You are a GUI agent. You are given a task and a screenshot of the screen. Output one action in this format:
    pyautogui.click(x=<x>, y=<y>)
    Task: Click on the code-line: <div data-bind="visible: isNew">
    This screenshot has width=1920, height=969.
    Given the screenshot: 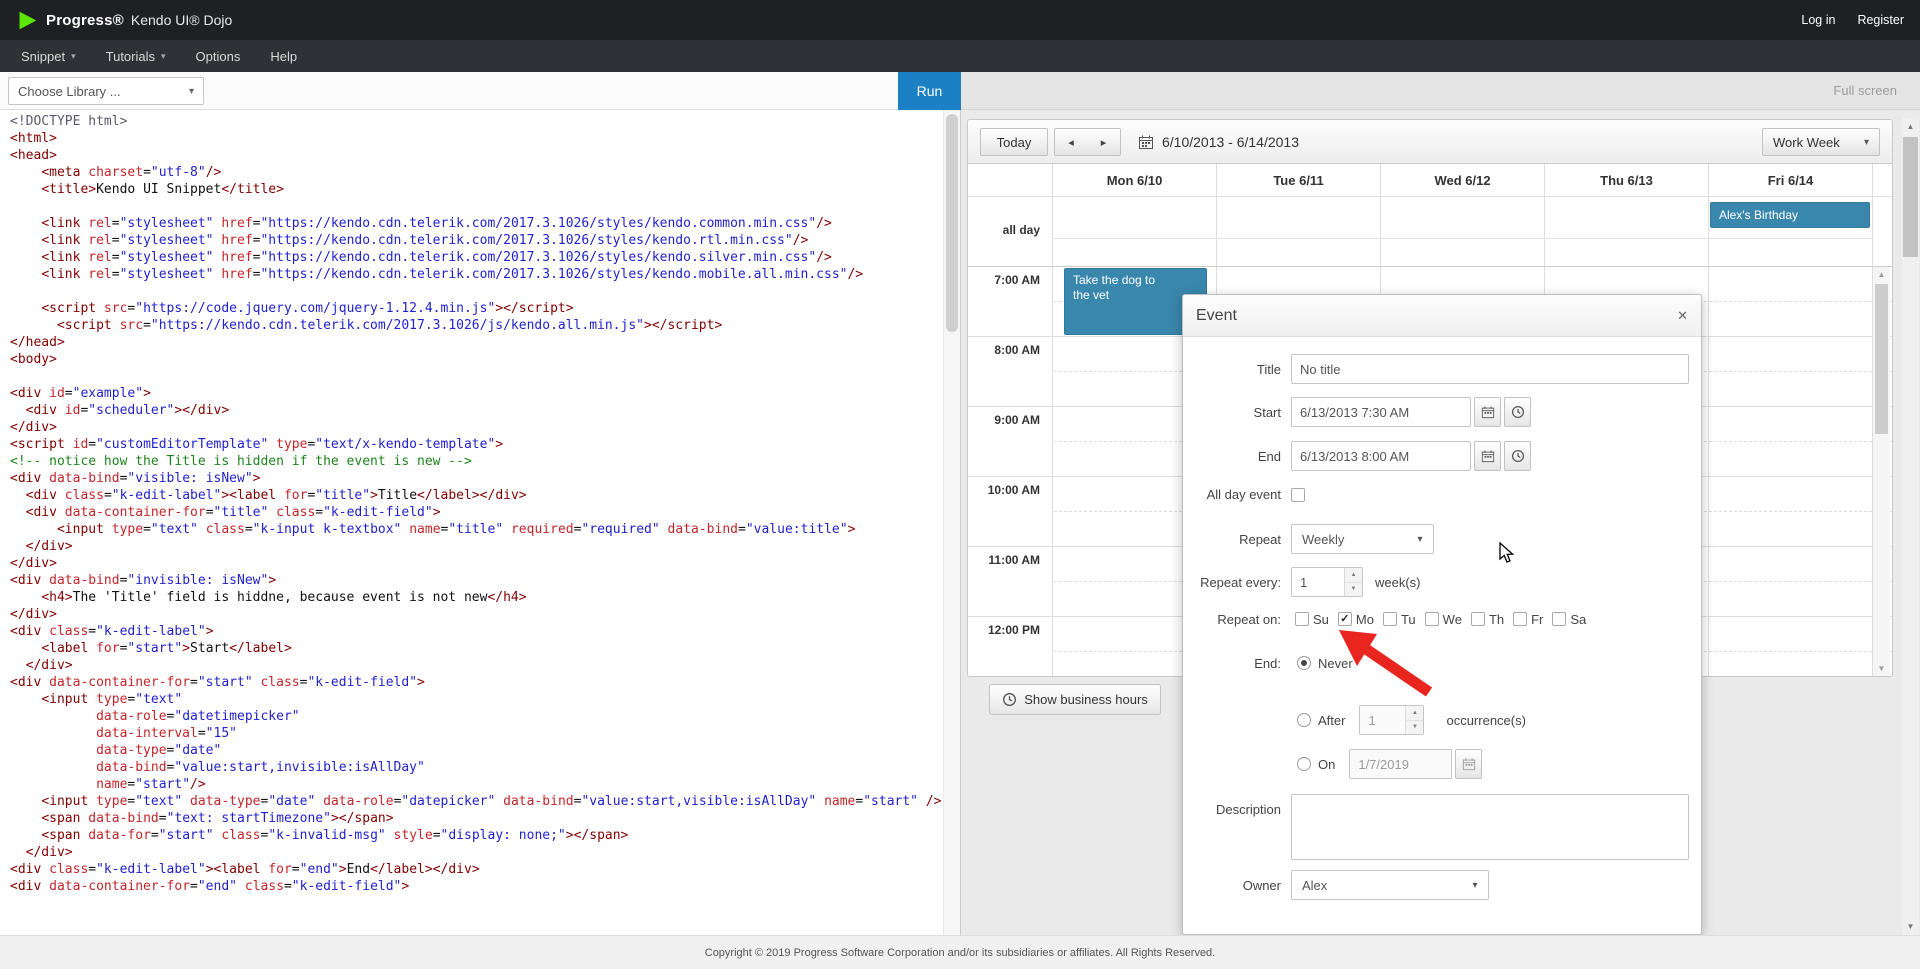 What is the action you would take?
    pyautogui.click(x=476, y=478)
    